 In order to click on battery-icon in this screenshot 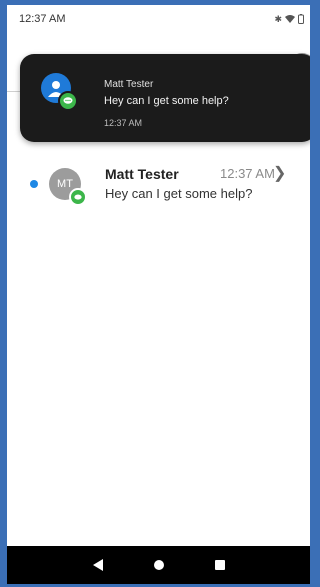, I will do `click(301, 19)`.